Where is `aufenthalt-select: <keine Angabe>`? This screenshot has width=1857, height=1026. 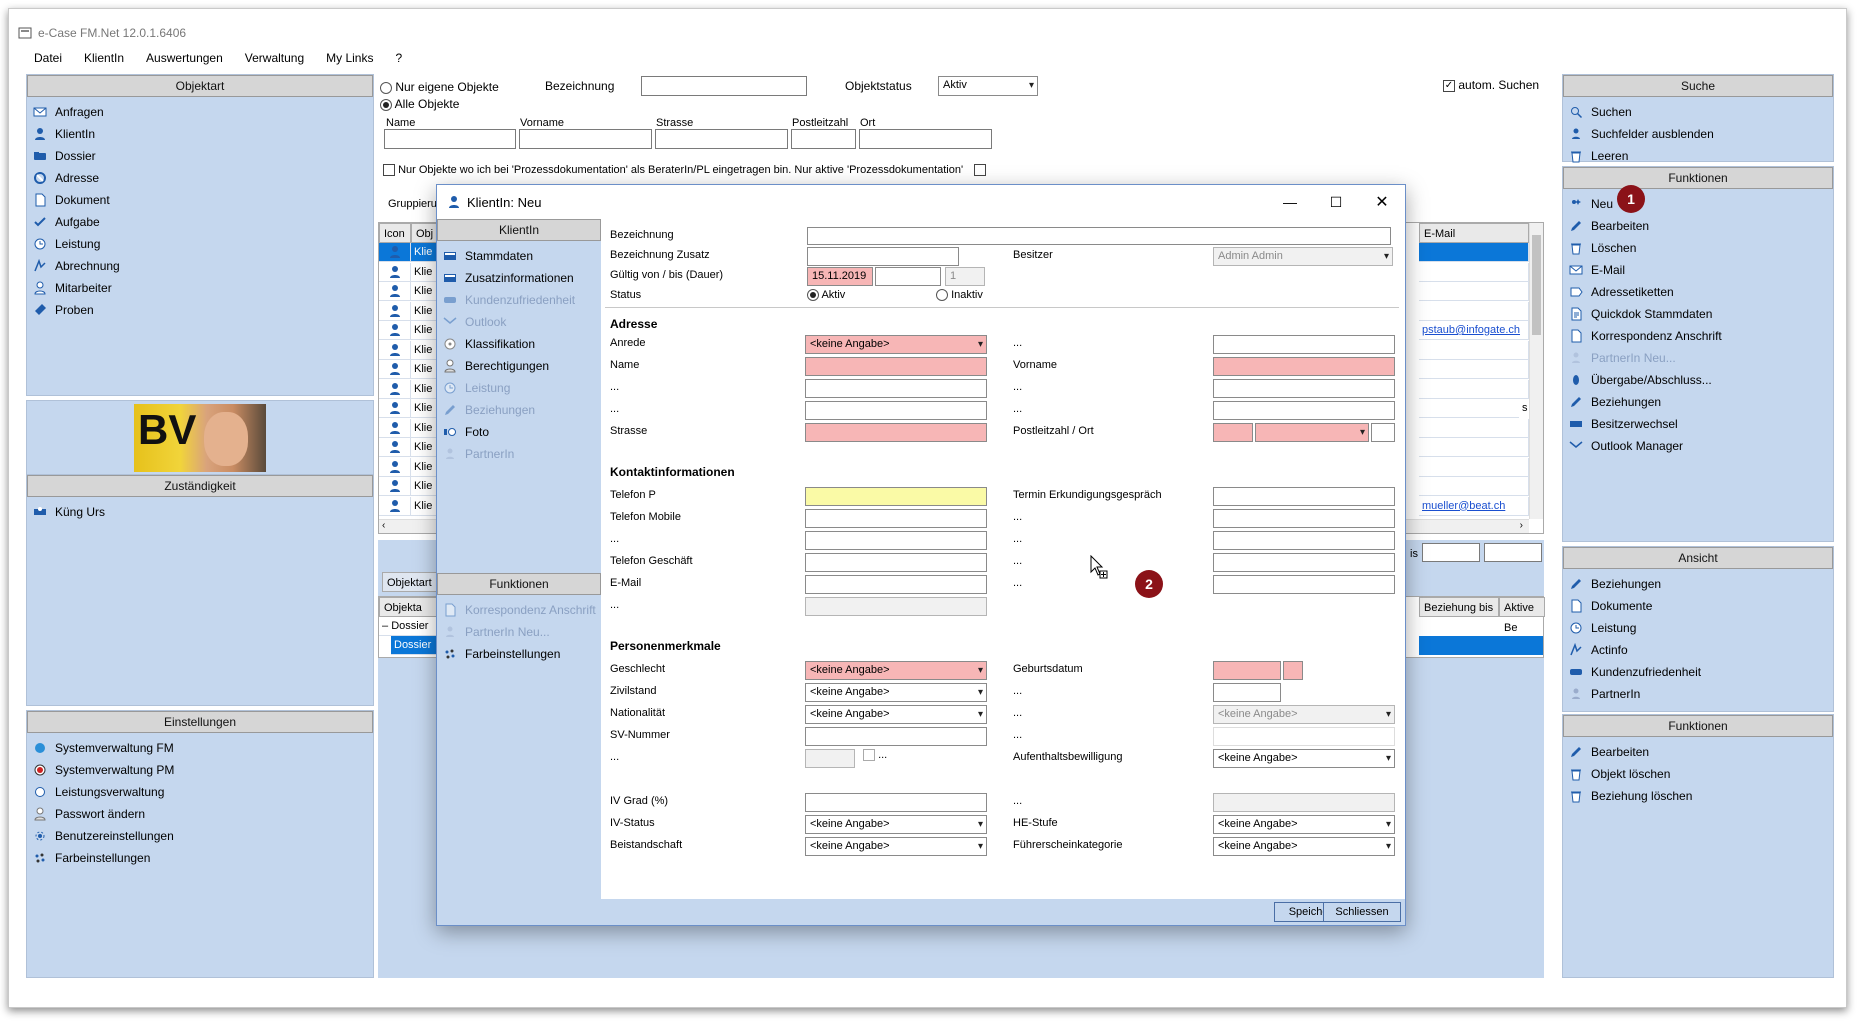 aufenthalt-select: <keine Angabe> is located at coordinates (1304, 758).